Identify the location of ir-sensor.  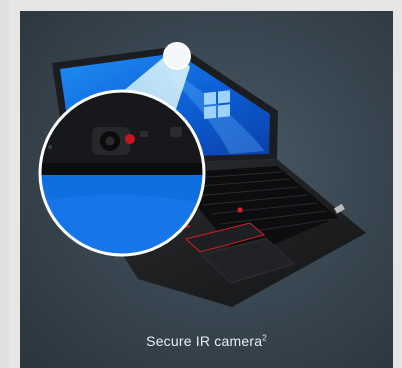
(130, 139).